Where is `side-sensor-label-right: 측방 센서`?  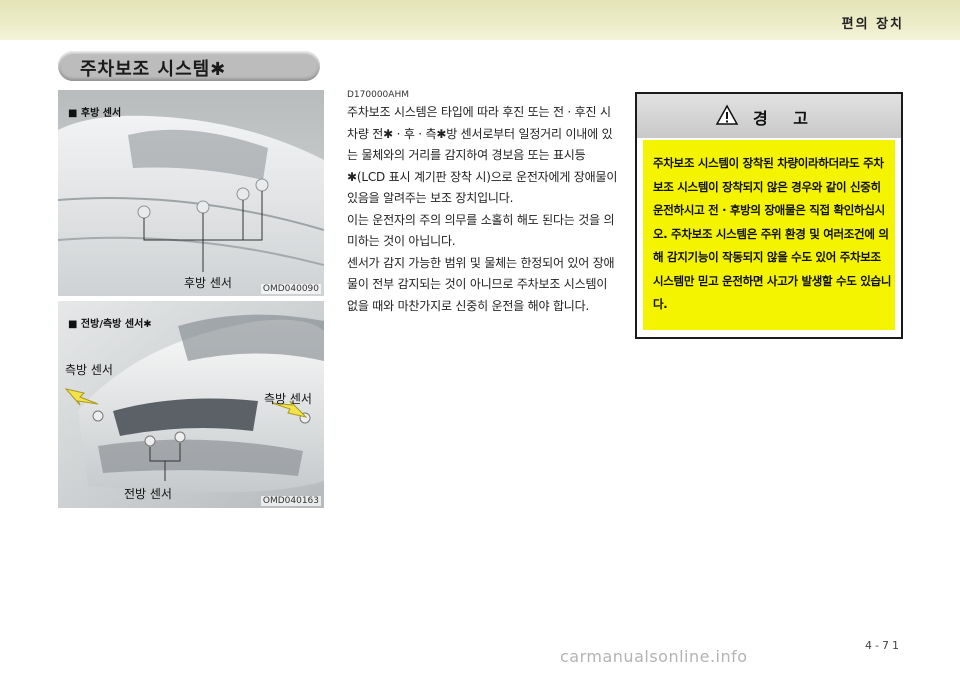 side-sensor-label-right: 측방 센서 is located at coordinates (288, 399).